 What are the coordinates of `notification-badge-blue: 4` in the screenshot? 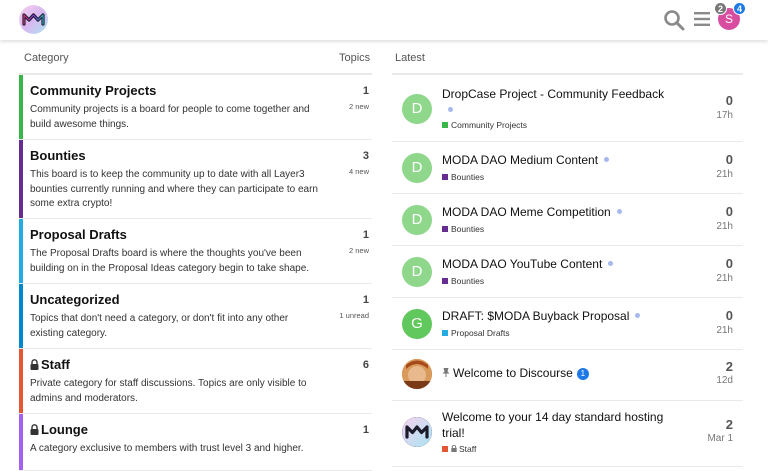 It's located at (739, 8).